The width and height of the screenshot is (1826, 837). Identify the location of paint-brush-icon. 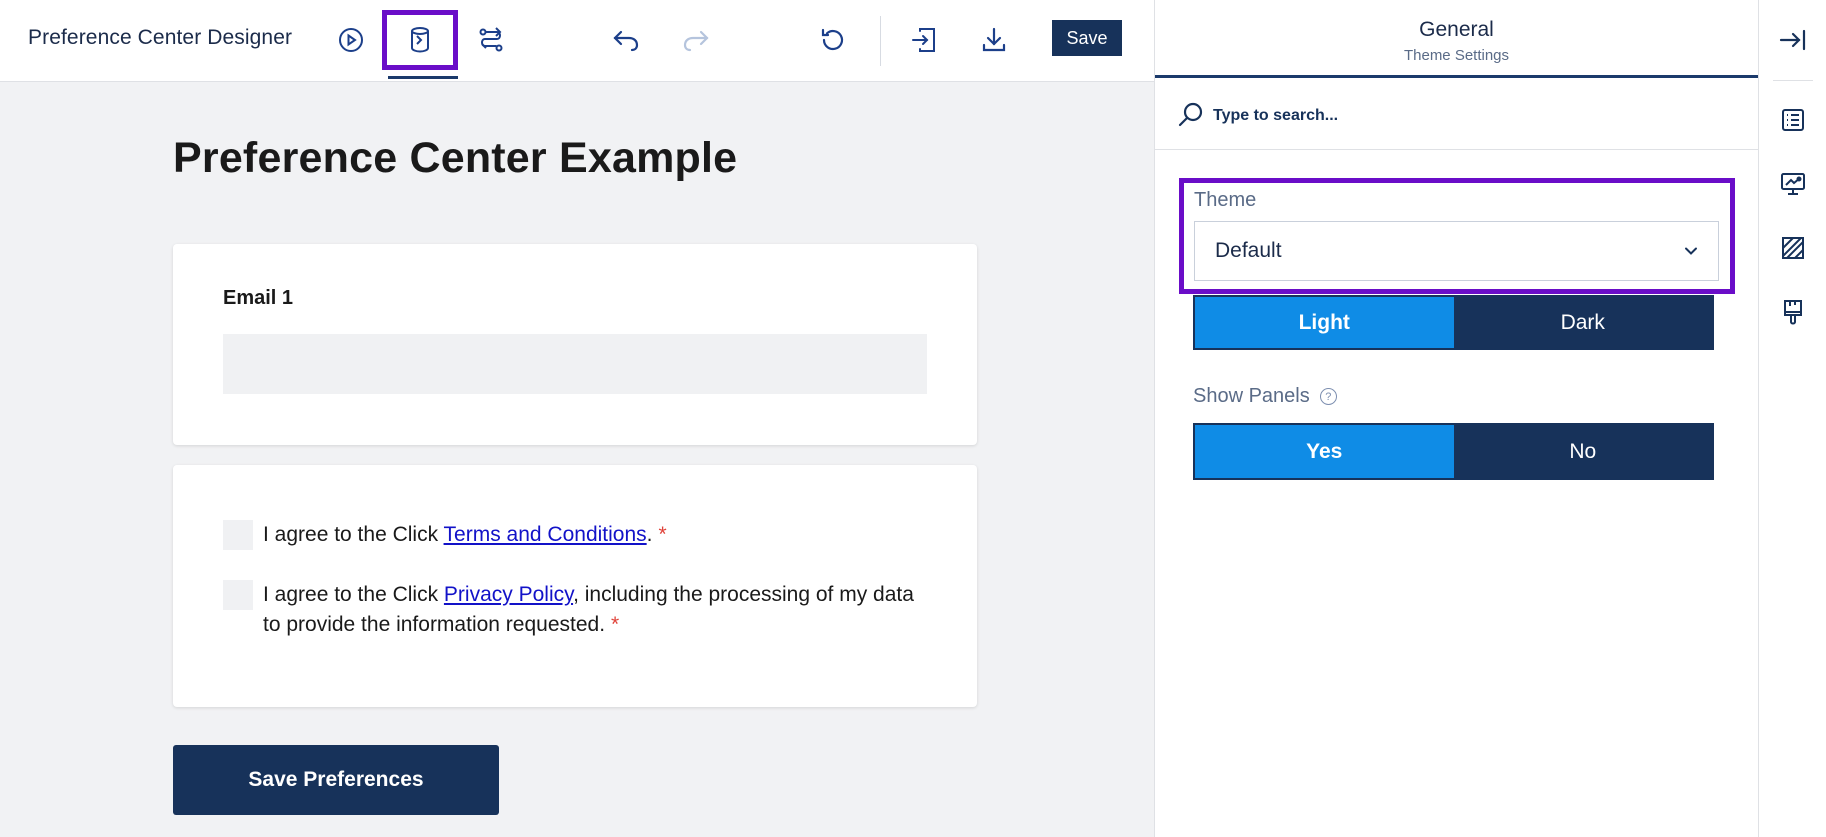
(1793, 312).